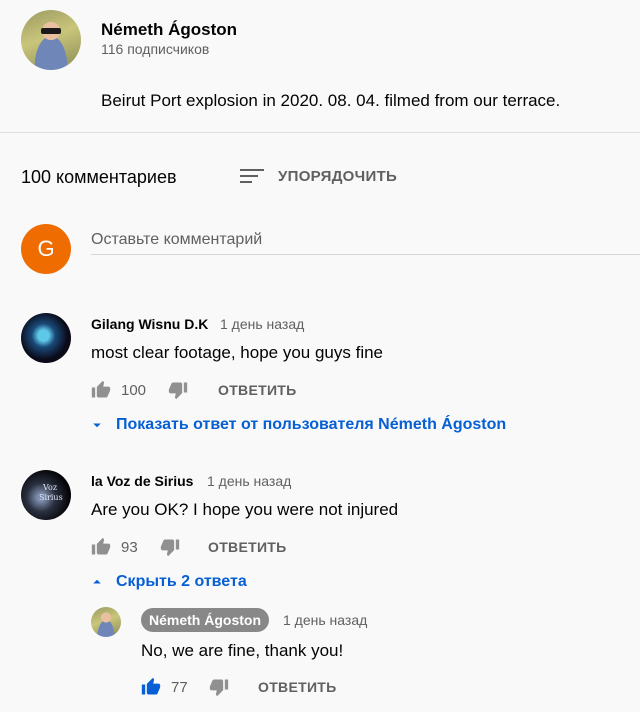 Image resolution: width=640 pixels, height=712 pixels. What do you see at coordinates (149, 324) in the screenshot?
I see `comment-author: Gilang Wisnu D.K` at bounding box center [149, 324].